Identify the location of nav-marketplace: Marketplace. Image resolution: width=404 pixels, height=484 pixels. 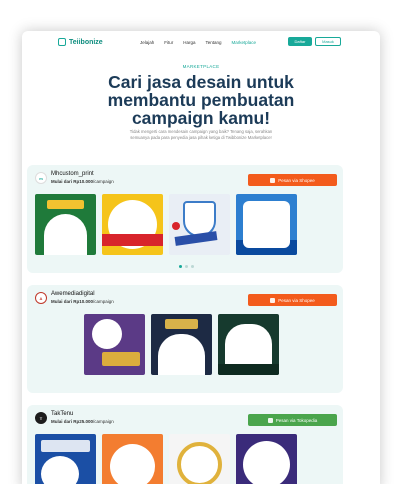
(244, 42).